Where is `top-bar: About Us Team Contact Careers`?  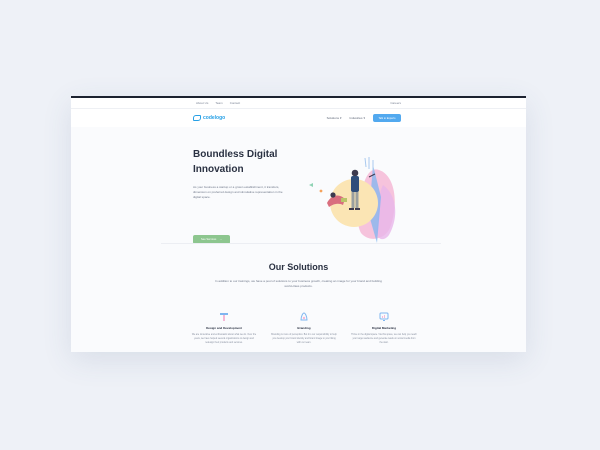 top-bar: About Us Team Contact Careers is located at coordinates (298, 103).